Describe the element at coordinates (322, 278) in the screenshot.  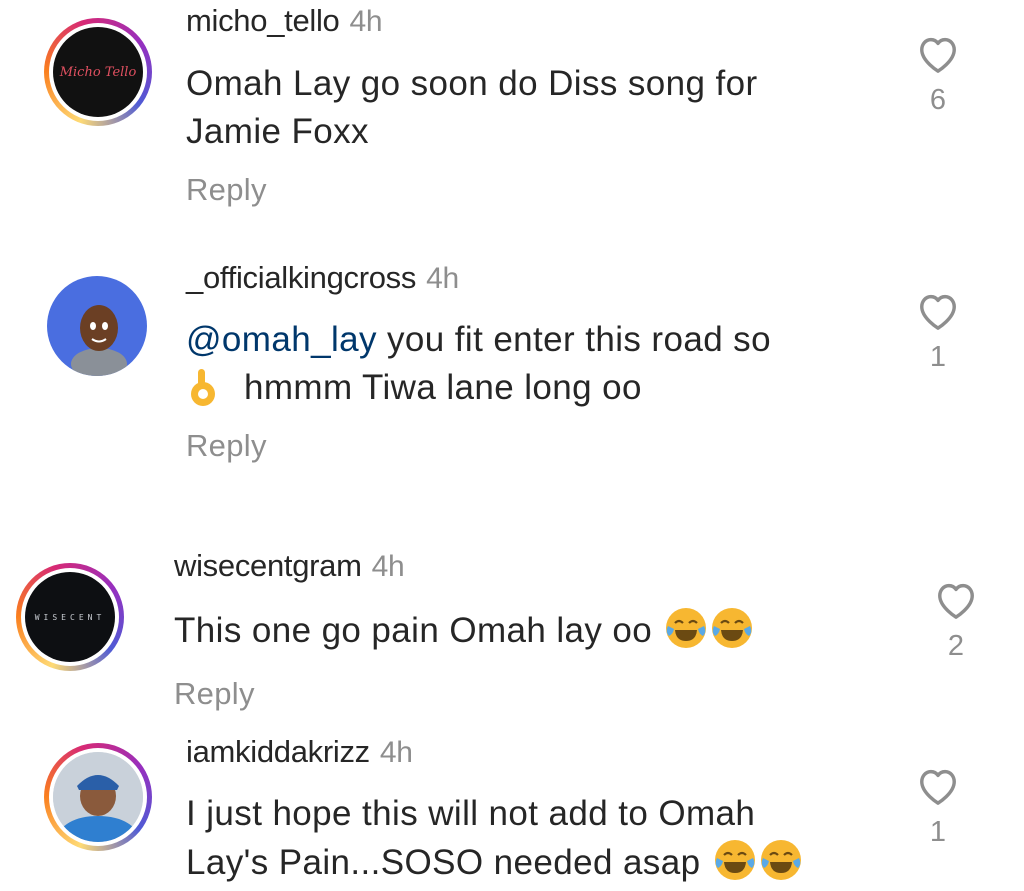
I see `comment-username: _officialkingcross 4h` at that location.